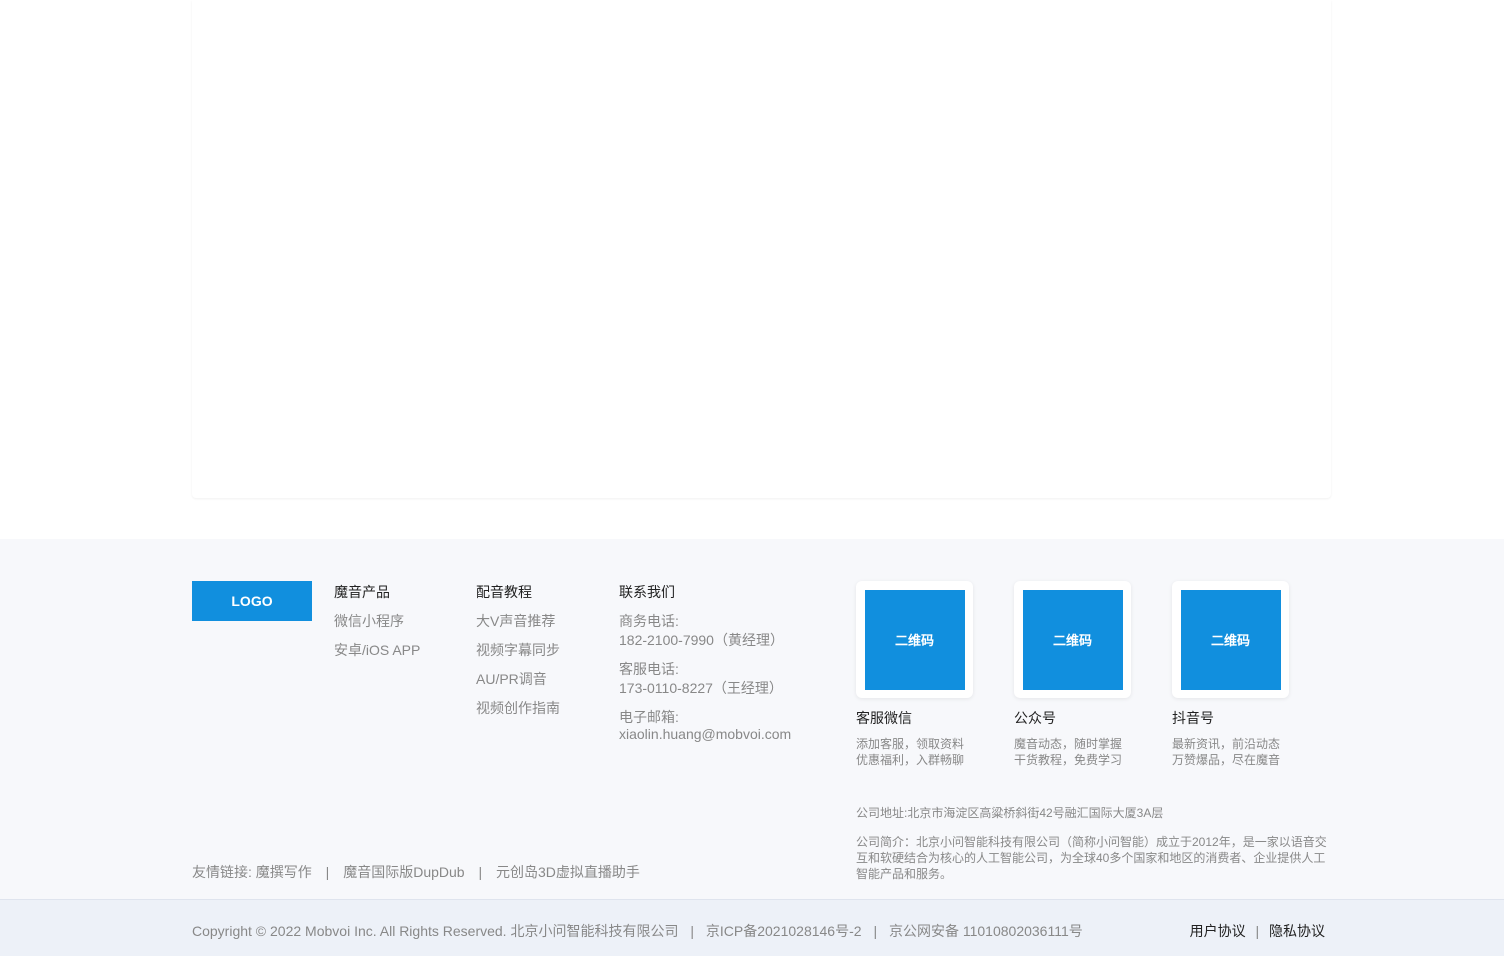 Image resolution: width=1504 pixels, height=956 pixels. Describe the element at coordinates (518, 708) in the screenshot. I see `link-video-guide: 视频创作指南` at that location.